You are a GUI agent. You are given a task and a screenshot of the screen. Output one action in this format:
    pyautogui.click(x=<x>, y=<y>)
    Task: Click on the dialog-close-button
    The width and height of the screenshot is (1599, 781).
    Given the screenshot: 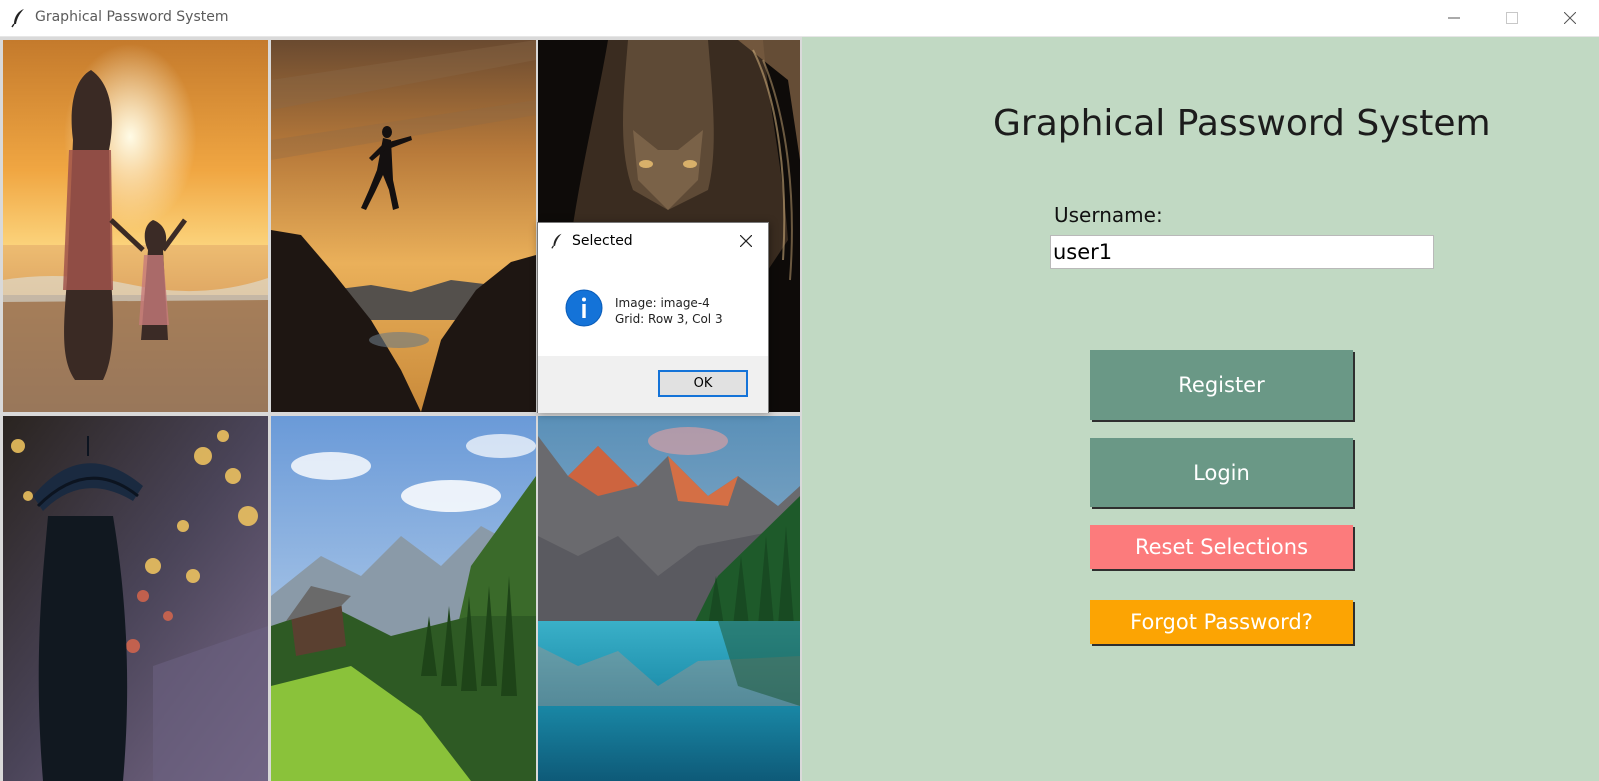 What is the action you would take?
    pyautogui.click(x=746, y=241)
    